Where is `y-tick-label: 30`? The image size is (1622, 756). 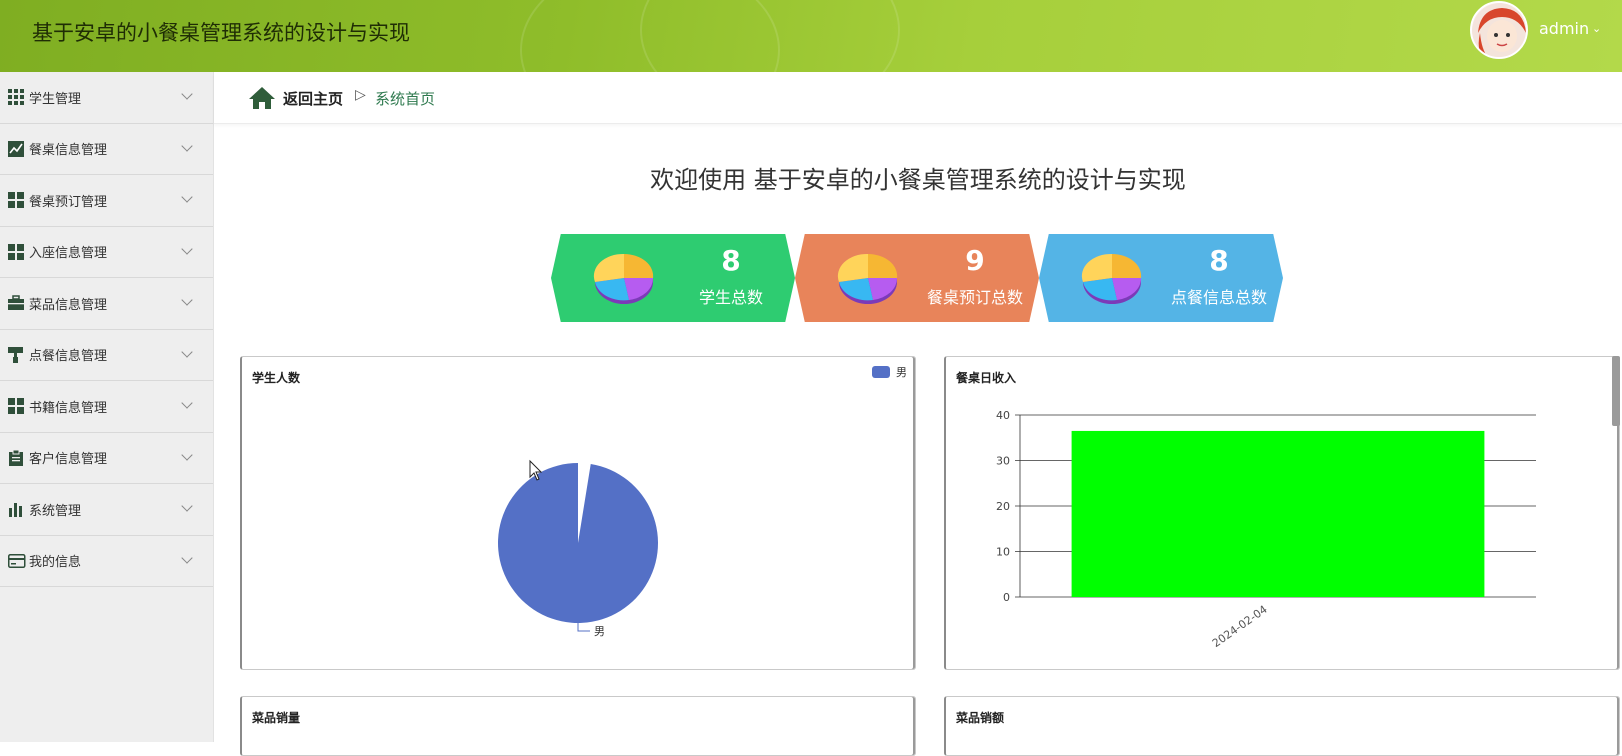 y-tick-label: 30 is located at coordinates (1003, 461).